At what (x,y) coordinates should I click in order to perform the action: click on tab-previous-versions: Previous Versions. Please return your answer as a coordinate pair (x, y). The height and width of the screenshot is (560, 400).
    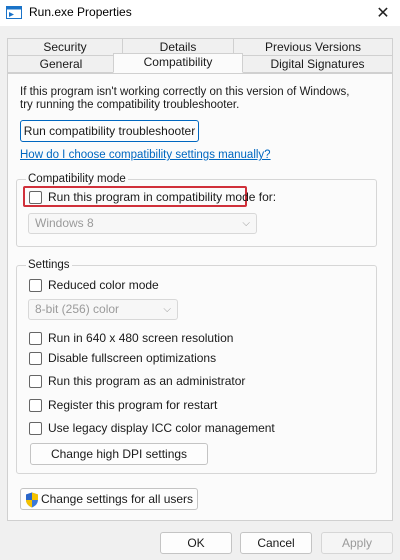
    Looking at the image, I should click on (313, 47).